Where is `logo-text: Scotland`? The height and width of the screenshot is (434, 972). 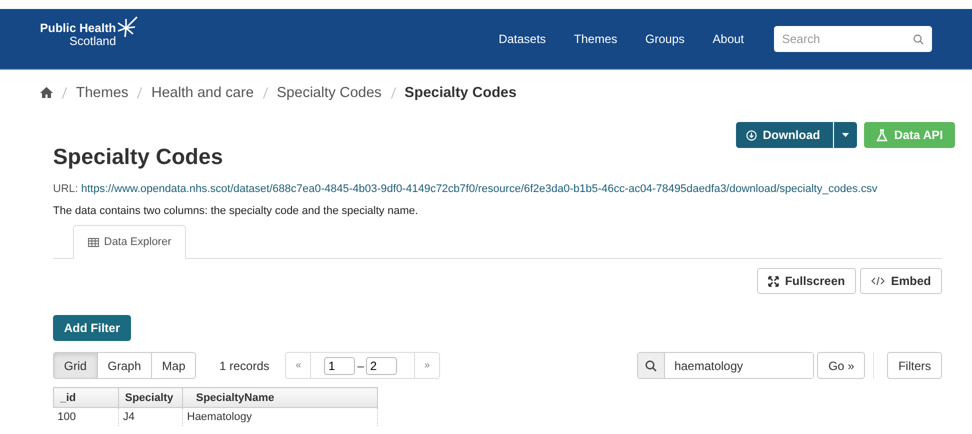 logo-text: Scotland is located at coordinates (92, 41).